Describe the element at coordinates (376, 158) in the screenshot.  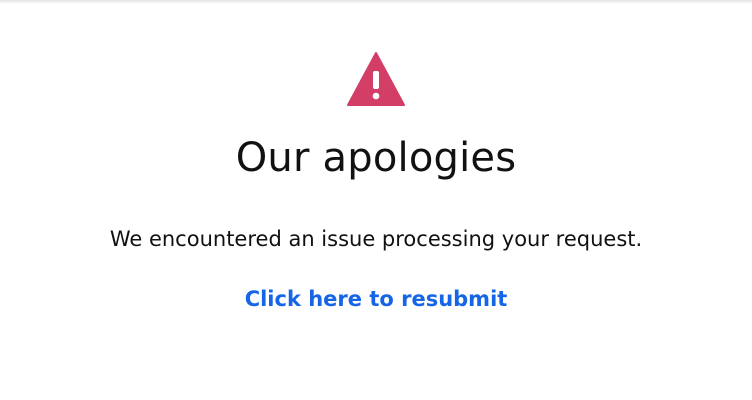
I see `page-title: Our apologies` at that location.